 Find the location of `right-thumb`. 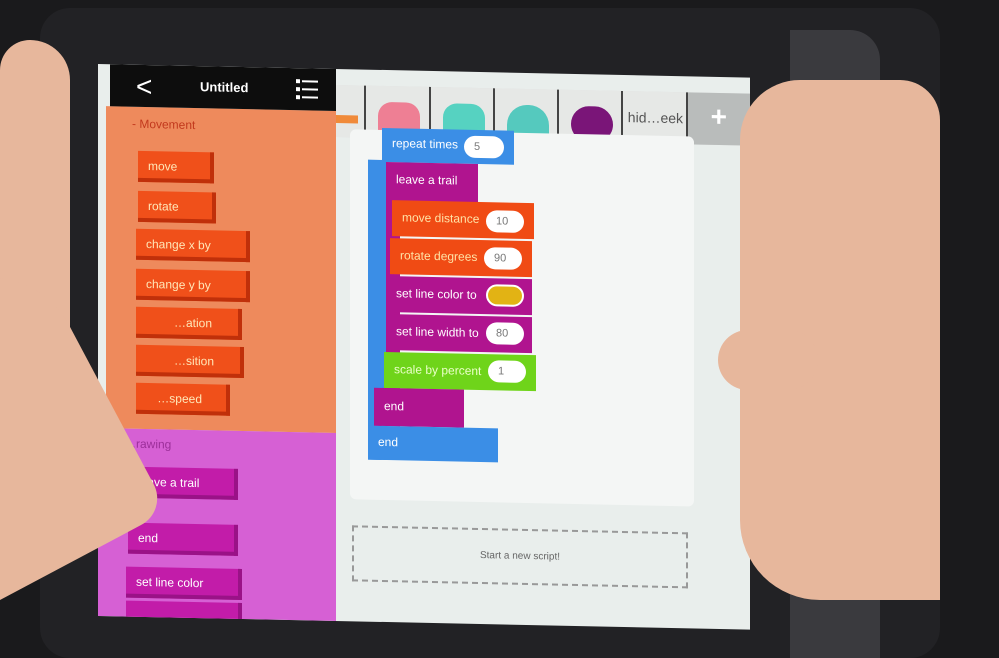

right-thumb is located at coordinates (768, 360).